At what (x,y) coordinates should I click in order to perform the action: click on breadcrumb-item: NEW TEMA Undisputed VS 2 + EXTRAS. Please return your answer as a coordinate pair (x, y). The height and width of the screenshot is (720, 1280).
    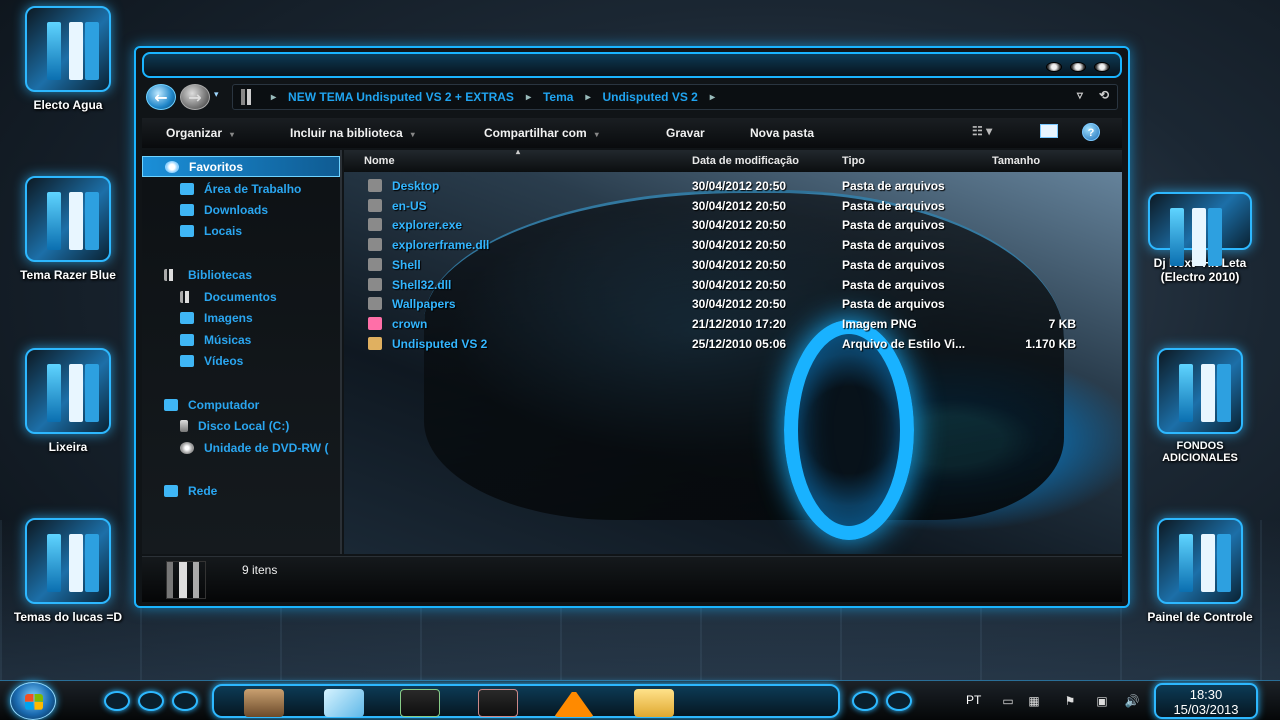
    Looking at the image, I should click on (401, 97).